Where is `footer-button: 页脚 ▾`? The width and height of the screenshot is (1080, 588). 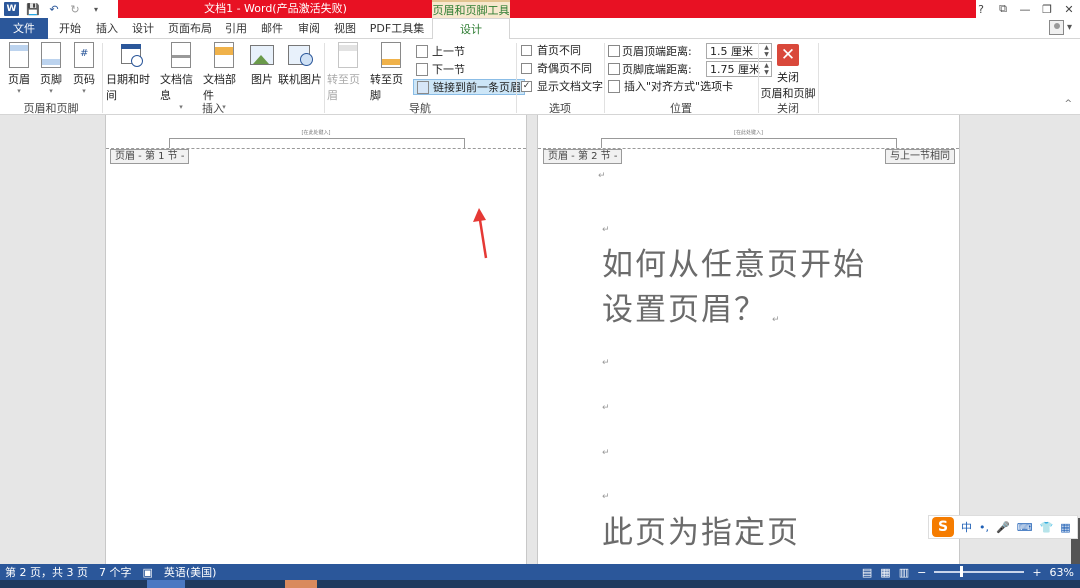
footer-button: 页脚 ▾ is located at coordinates (51, 68).